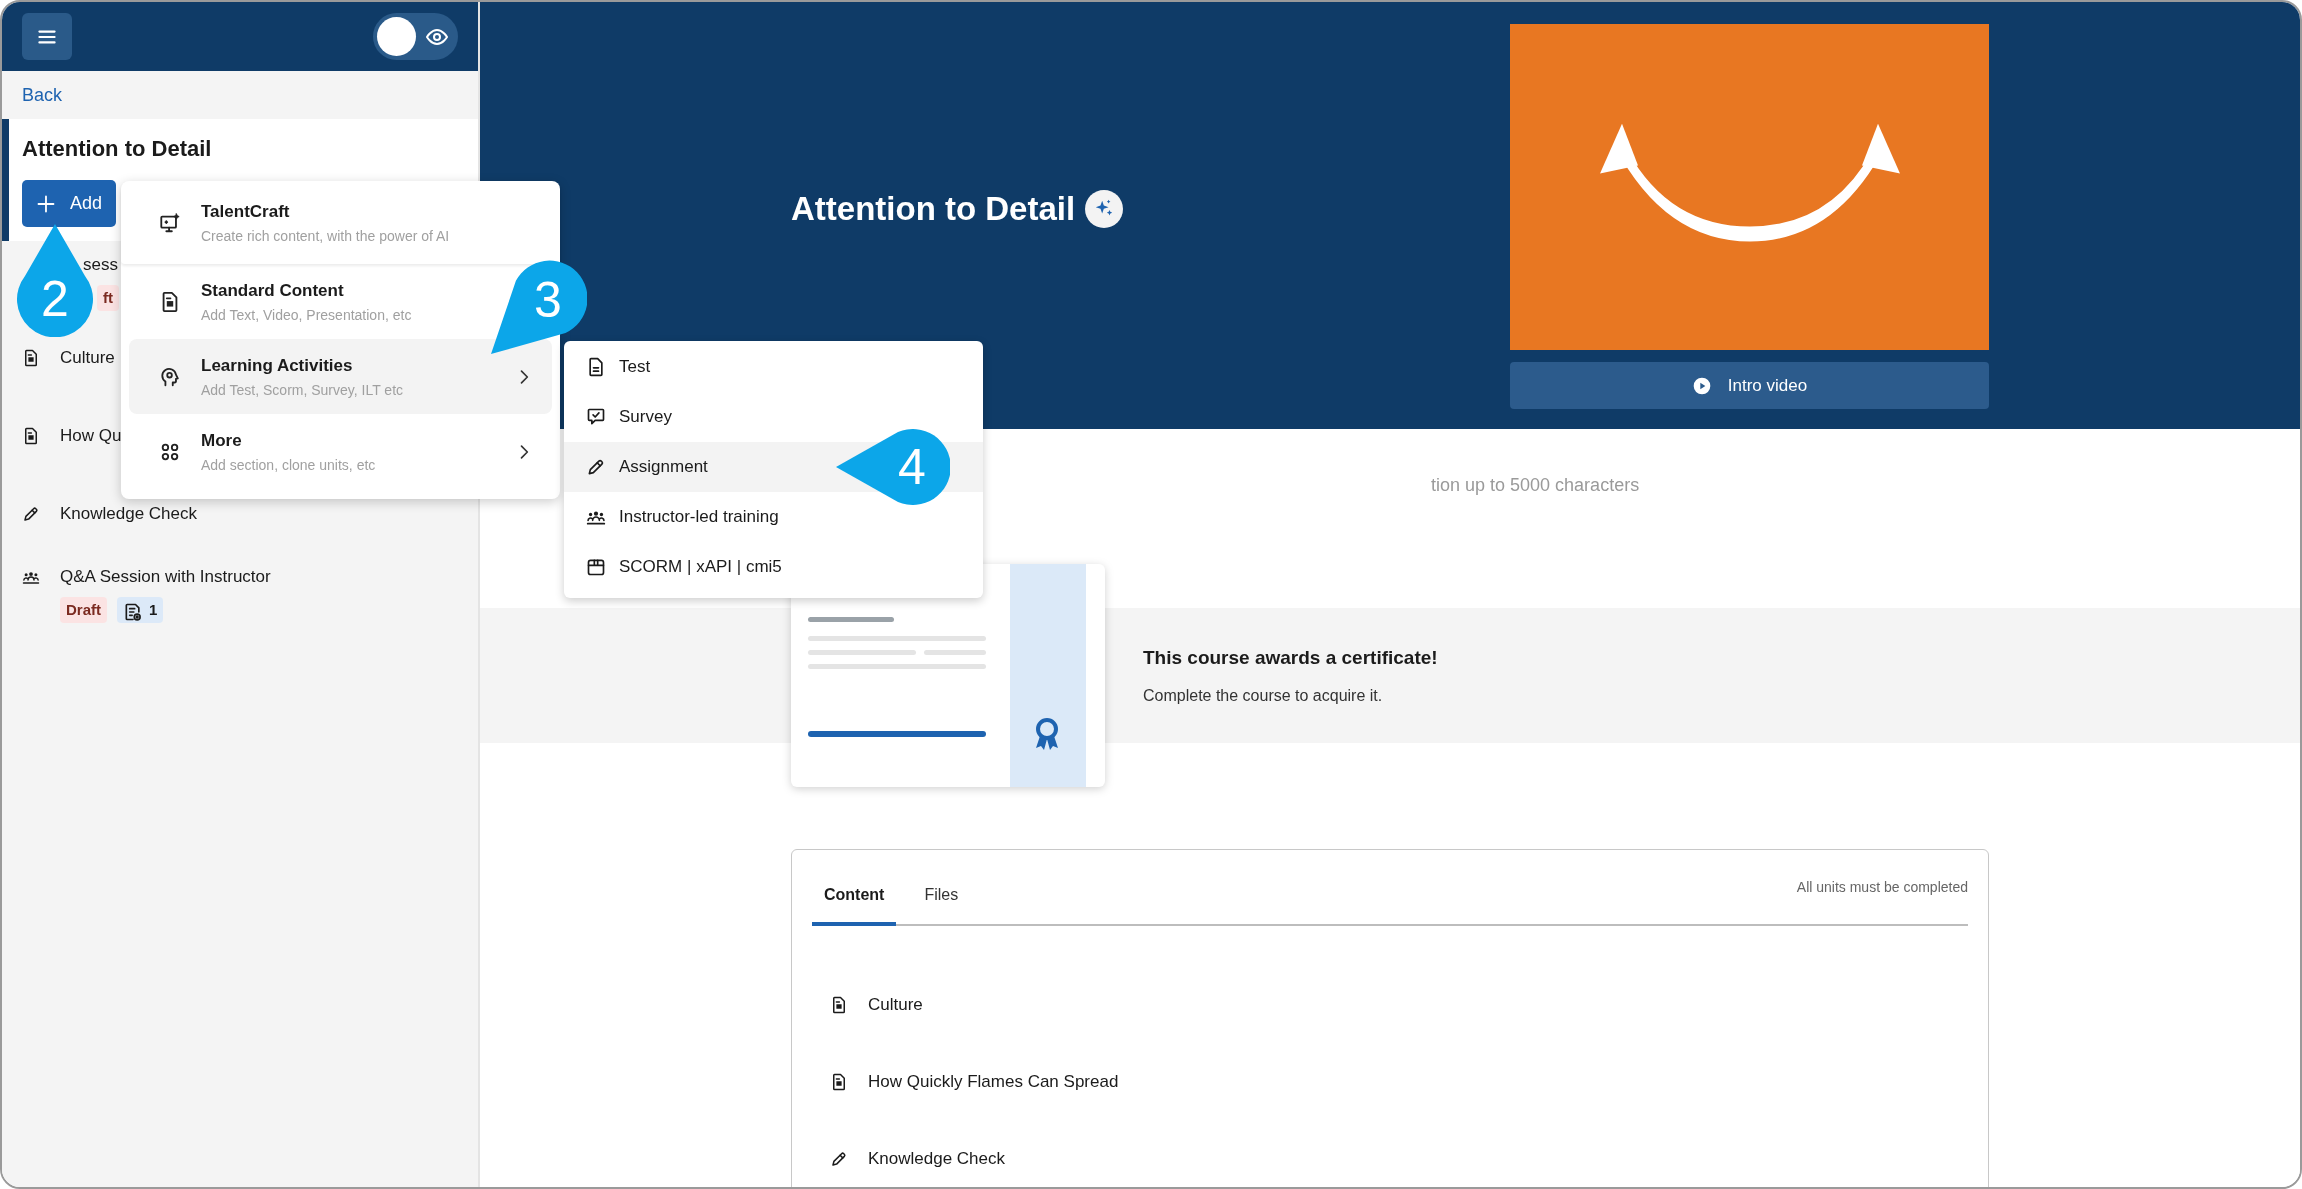 This screenshot has height=1189, width=2302. What do you see at coordinates (83, 610) in the screenshot?
I see `status-badge: Draft` at bounding box center [83, 610].